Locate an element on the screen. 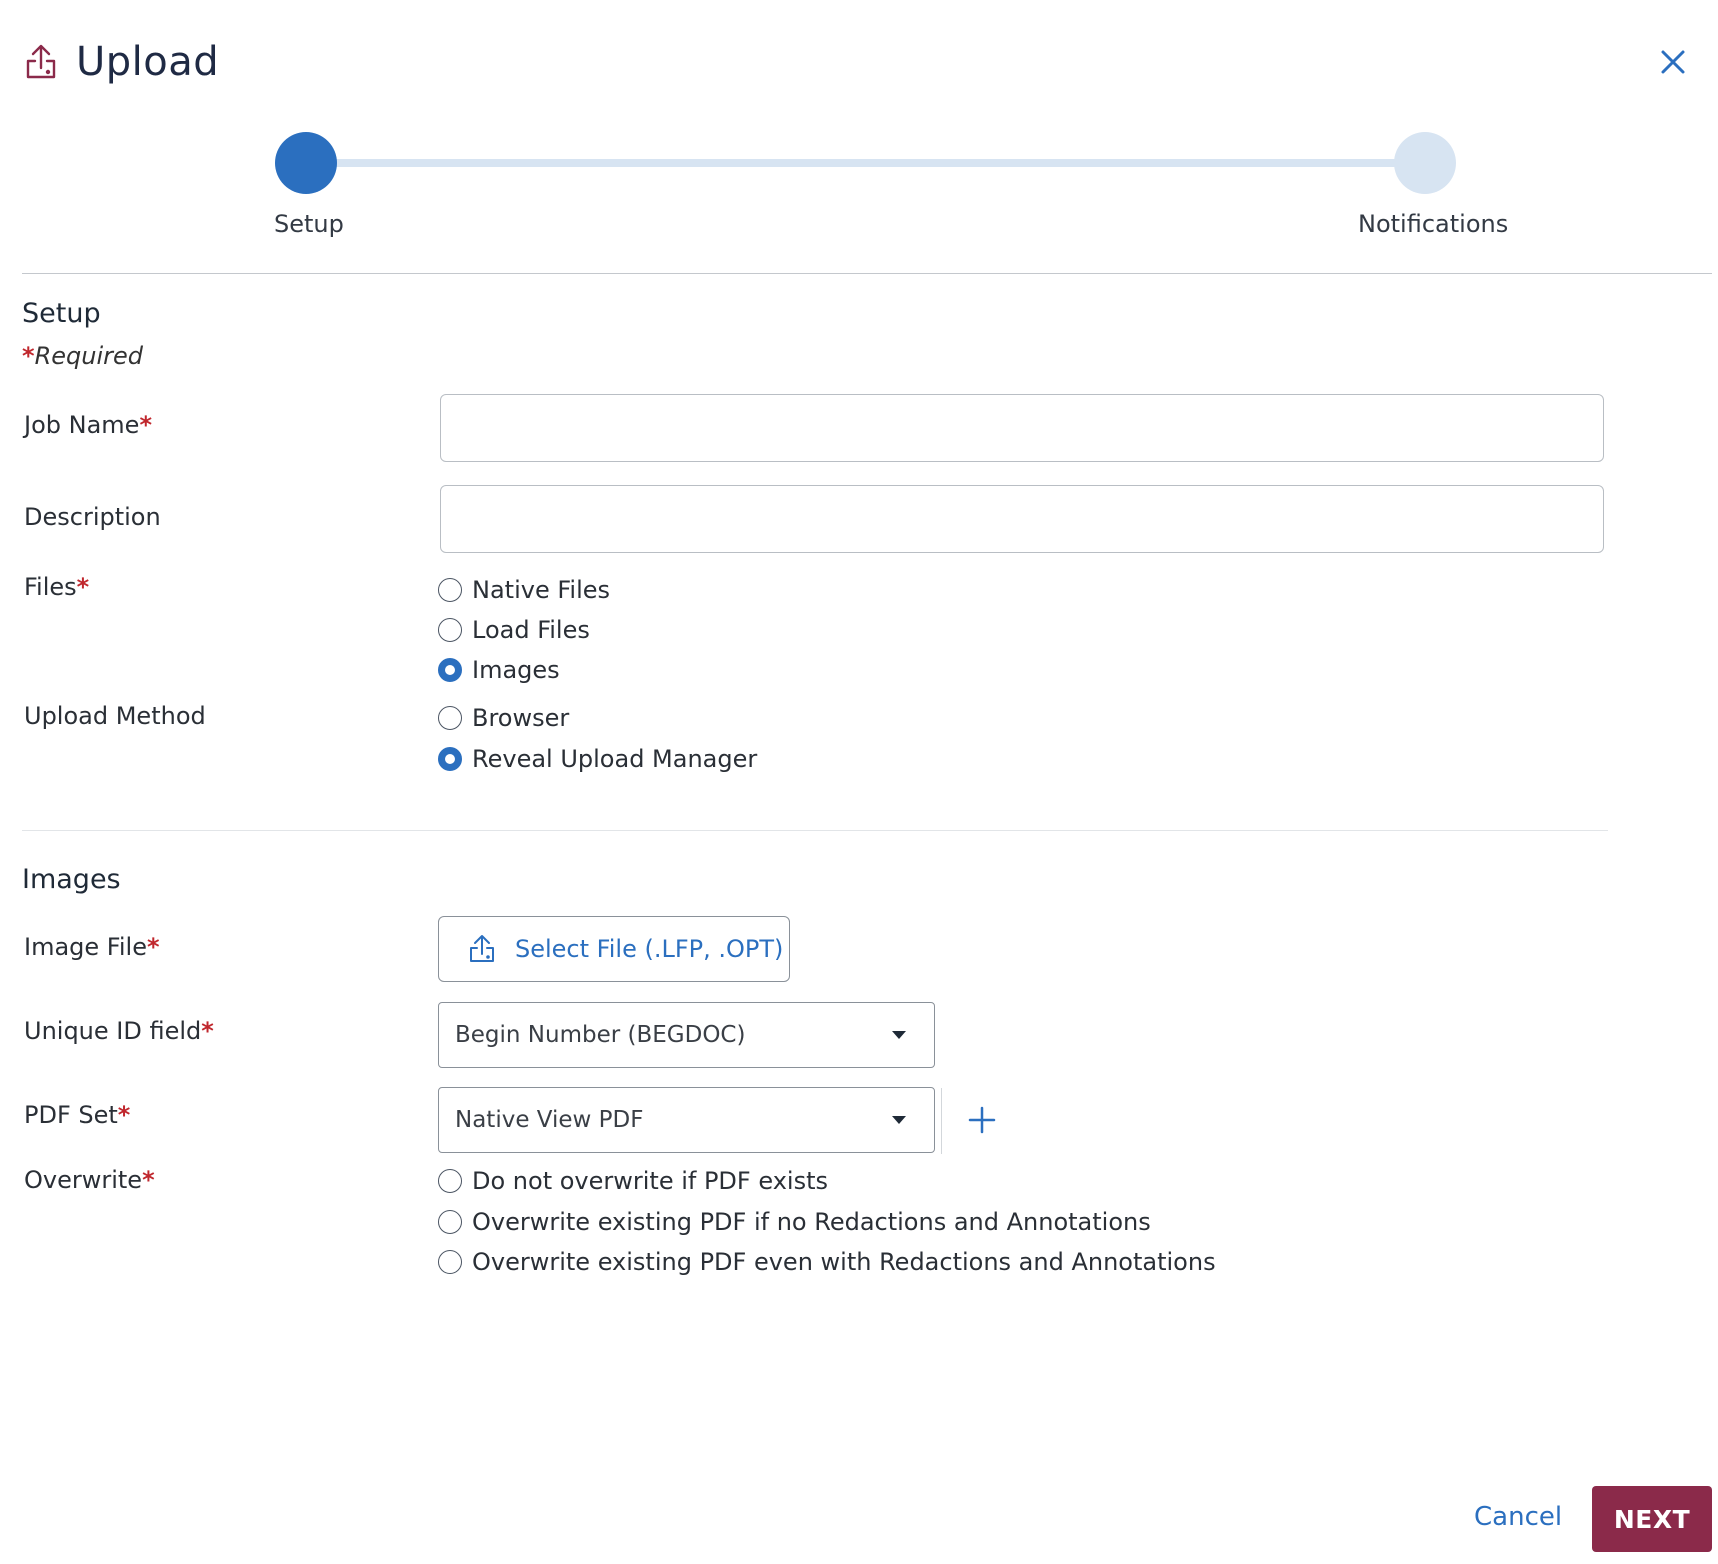  step-notifications-label: Notifications is located at coordinates (1433, 224).